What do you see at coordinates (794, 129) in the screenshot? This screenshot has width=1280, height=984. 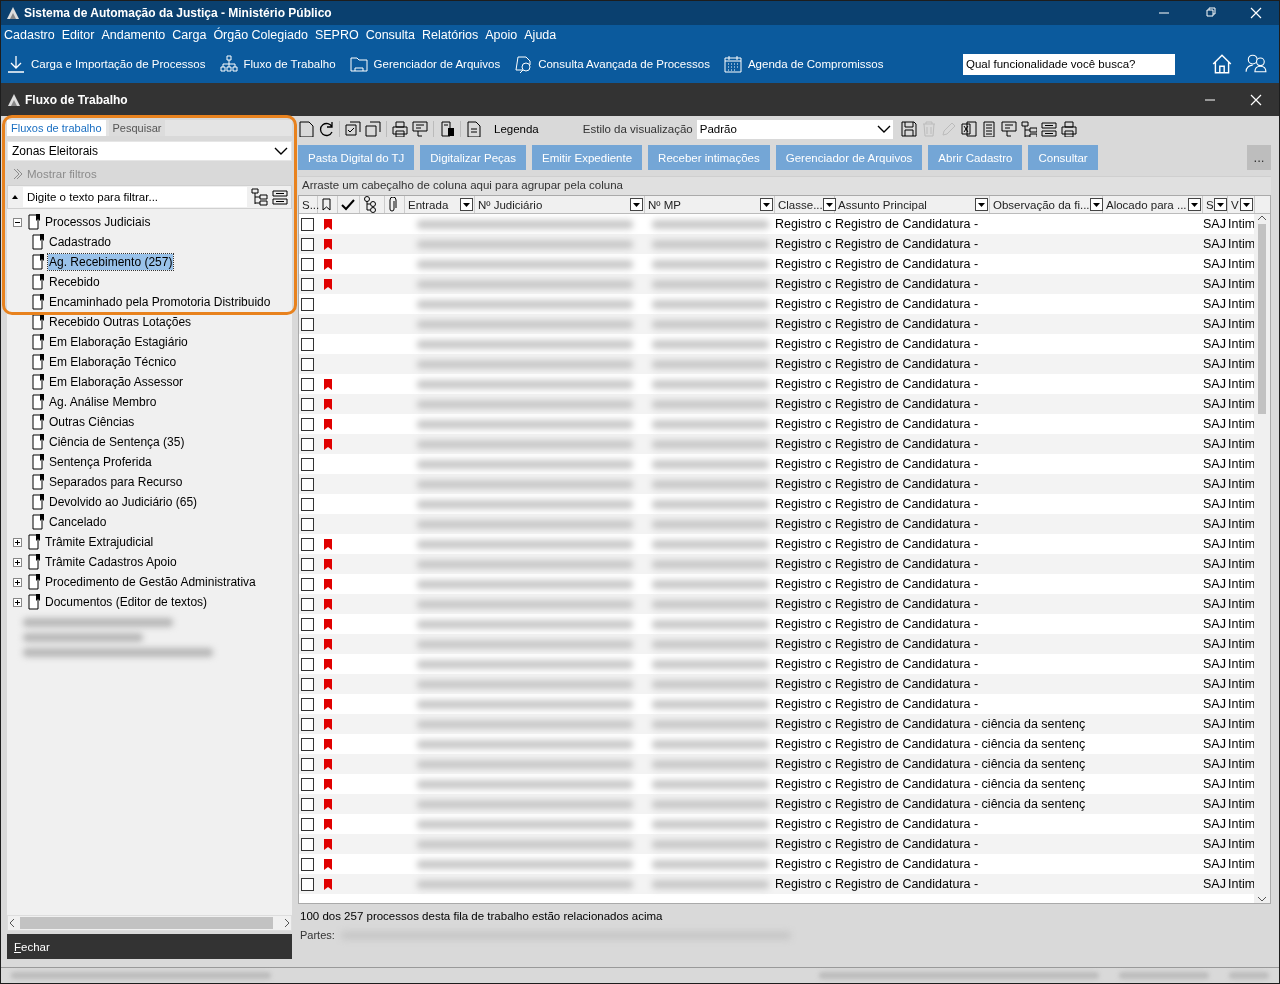 I see `view-style-dropdown: Padrão` at bounding box center [794, 129].